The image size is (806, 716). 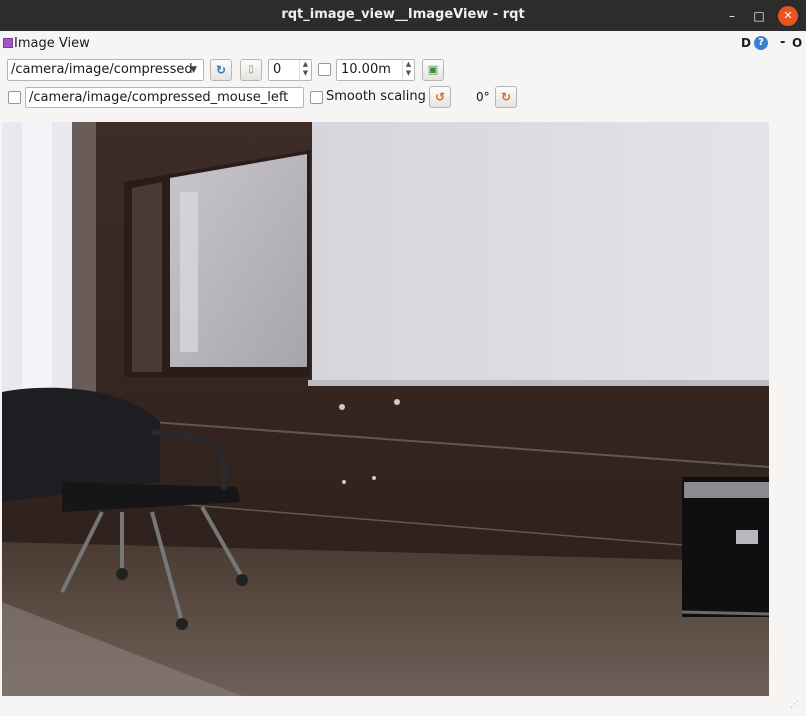 I want to click on topic-combobox: /camera/image/compressed ▼, so click(x=105, y=70).